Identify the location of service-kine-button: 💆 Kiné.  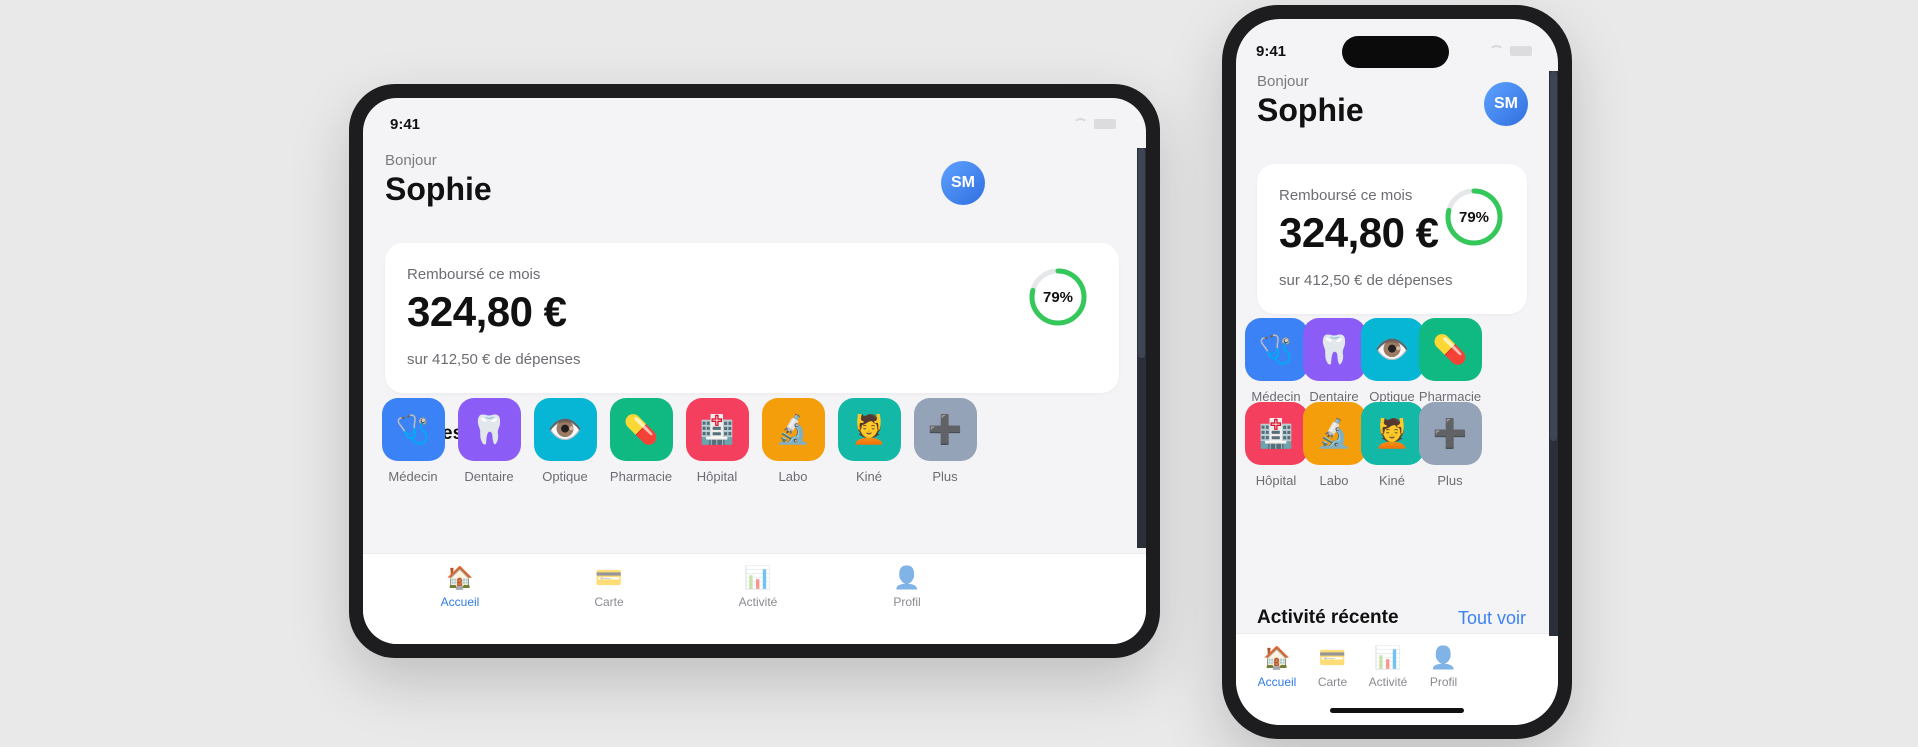
(869, 441).